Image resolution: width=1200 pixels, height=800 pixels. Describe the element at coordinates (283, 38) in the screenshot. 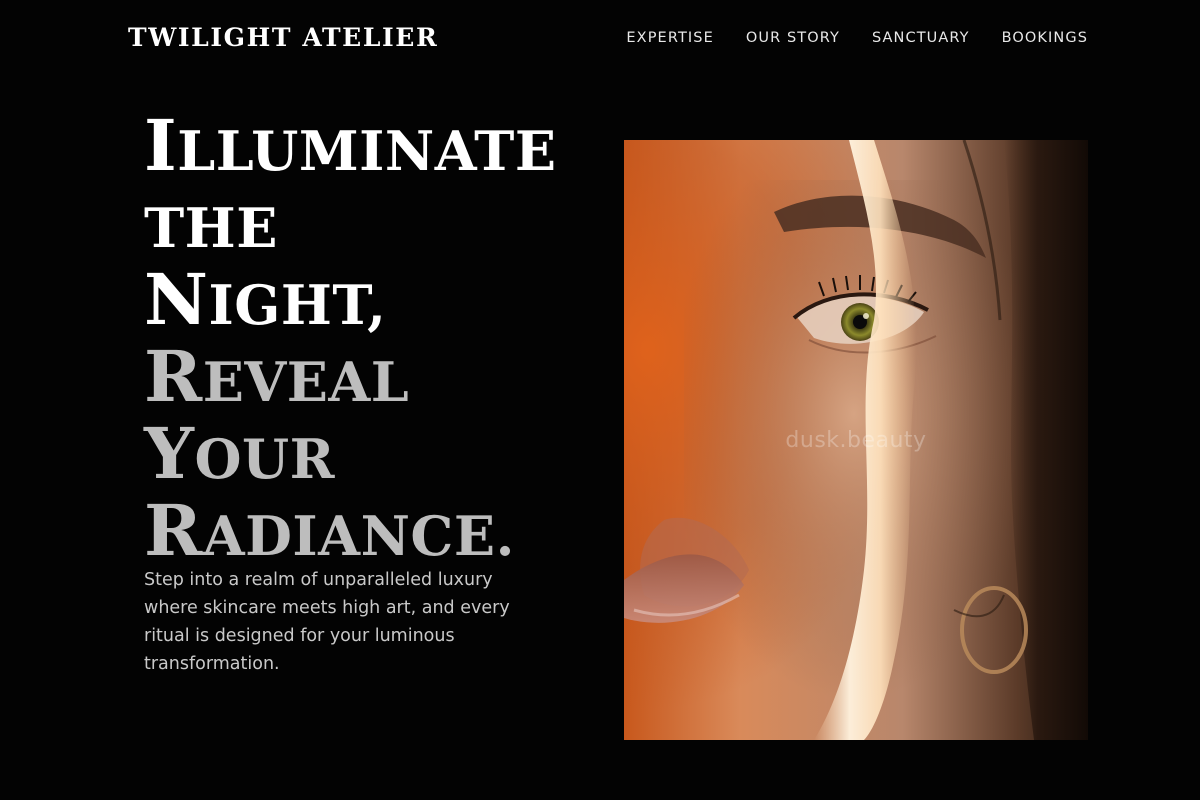

I see `brand-logo: TWILIGHT ATELIER` at that location.